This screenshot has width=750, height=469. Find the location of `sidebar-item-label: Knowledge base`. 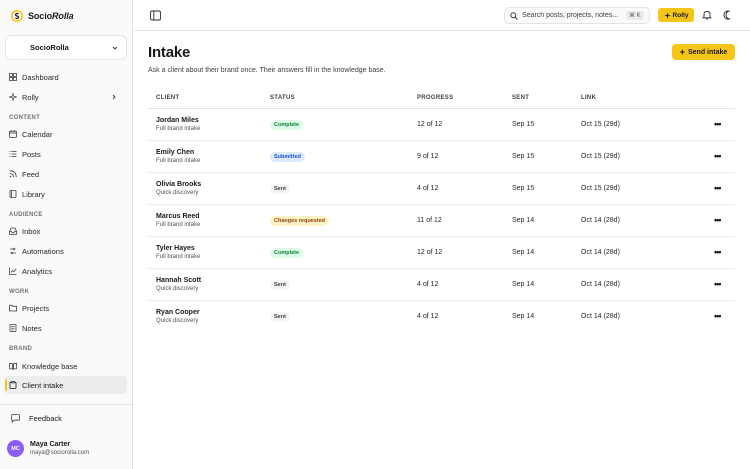

sidebar-item-label: Knowledge base is located at coordinates (50, 366).